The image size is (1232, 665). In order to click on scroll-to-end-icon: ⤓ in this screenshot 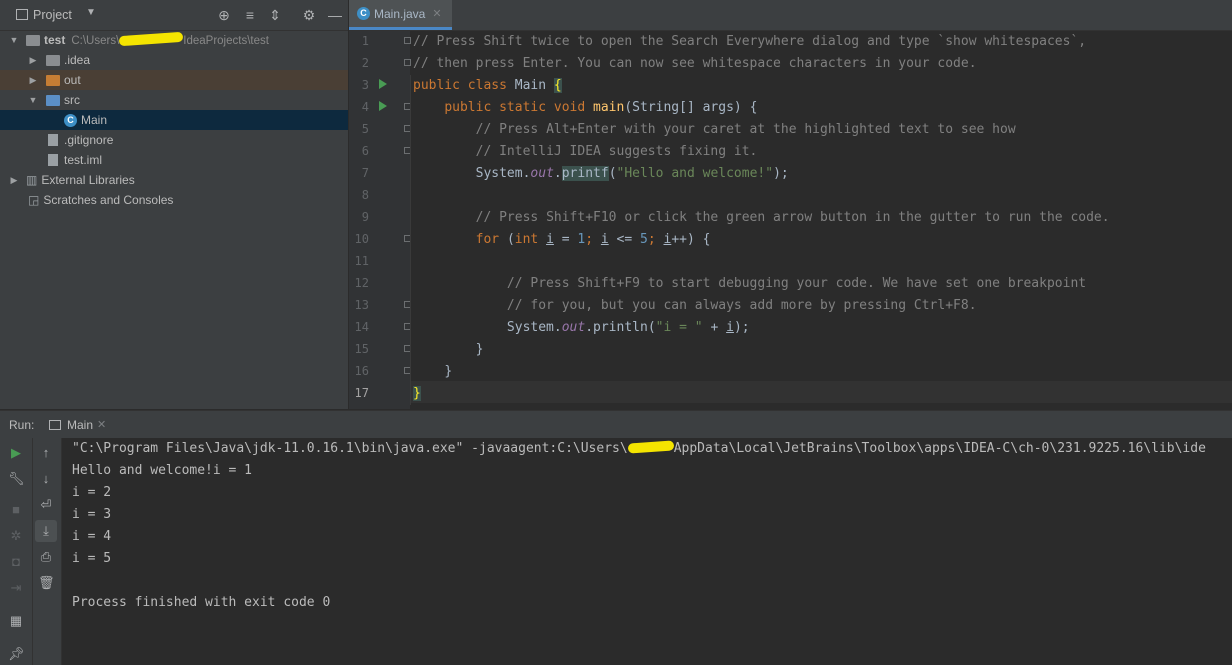, I will do `click(46, 531)`.